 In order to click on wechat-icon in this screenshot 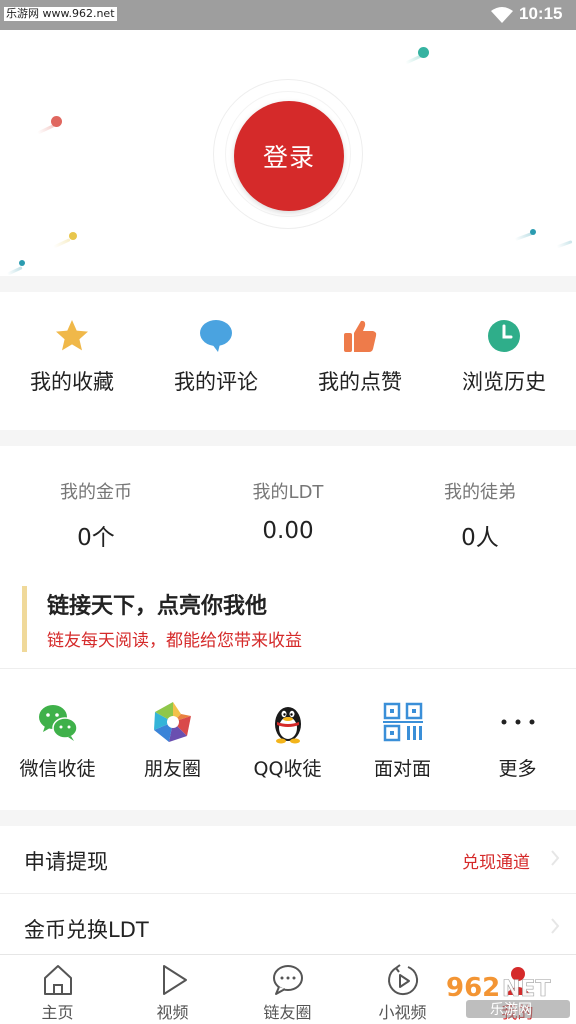, I will do `click(58, 723)`.